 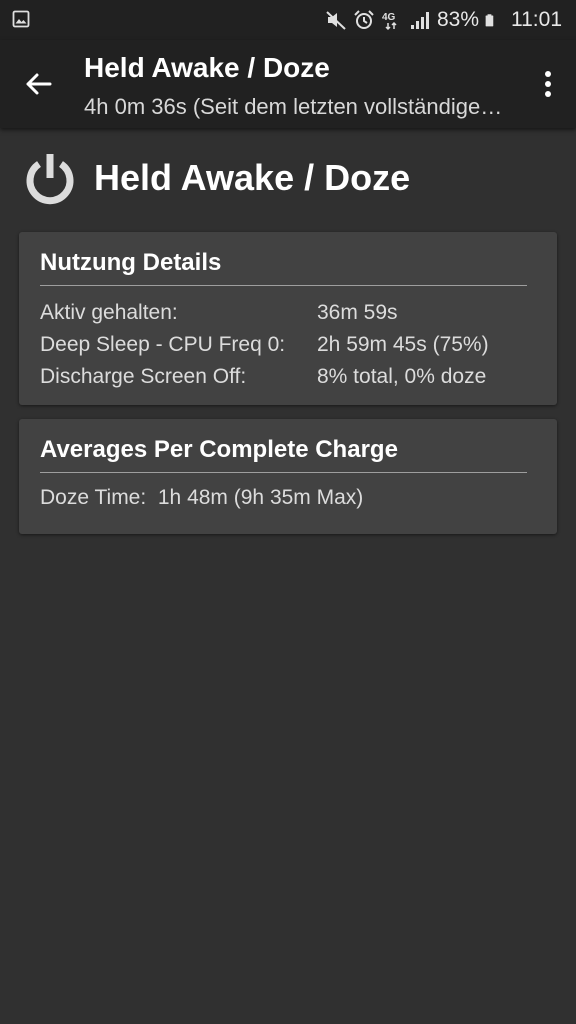 I want to click on back-button, so click(x=38, y=84).